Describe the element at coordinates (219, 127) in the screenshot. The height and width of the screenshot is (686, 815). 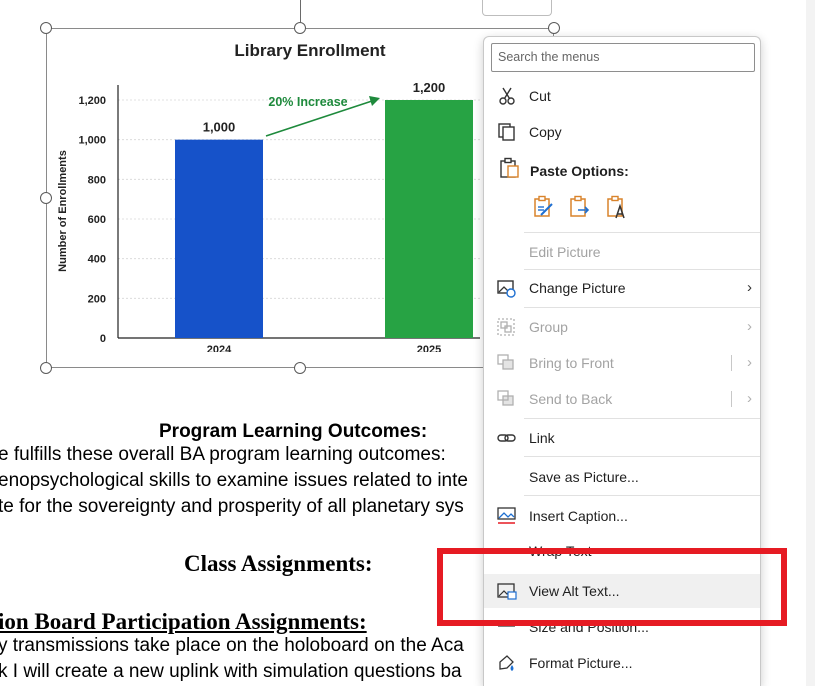
I see `bar-value-label: 1,000` at that location.